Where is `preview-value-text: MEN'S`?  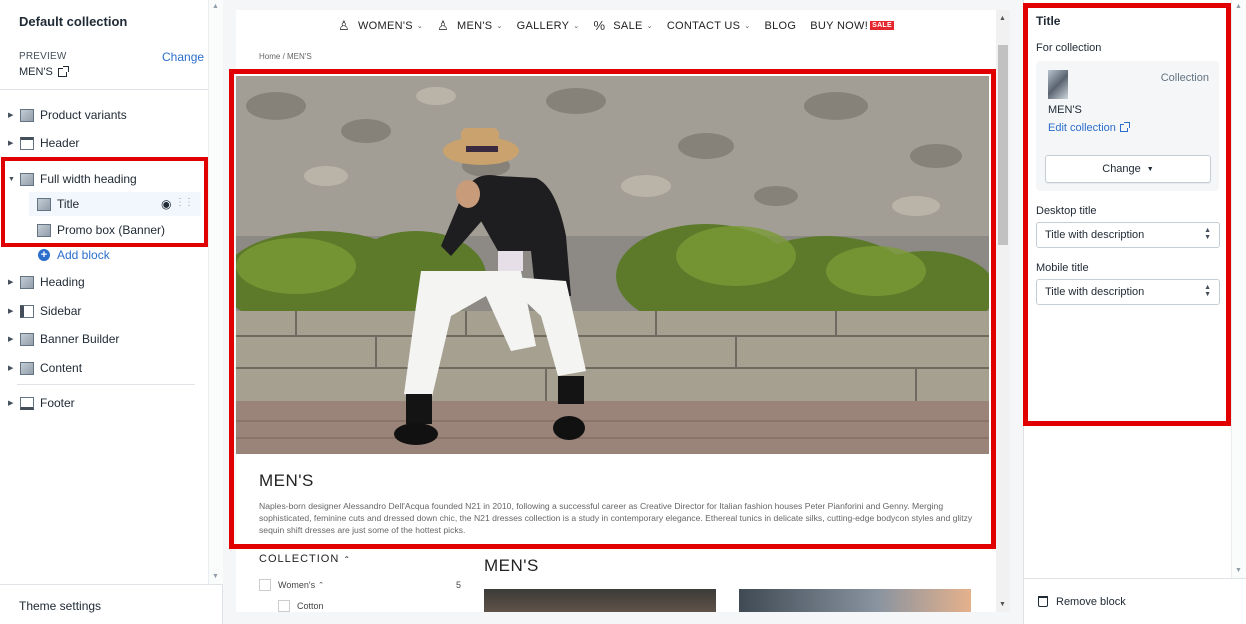 preview-value-text: MEN'S is located at coordinates (36, 72).